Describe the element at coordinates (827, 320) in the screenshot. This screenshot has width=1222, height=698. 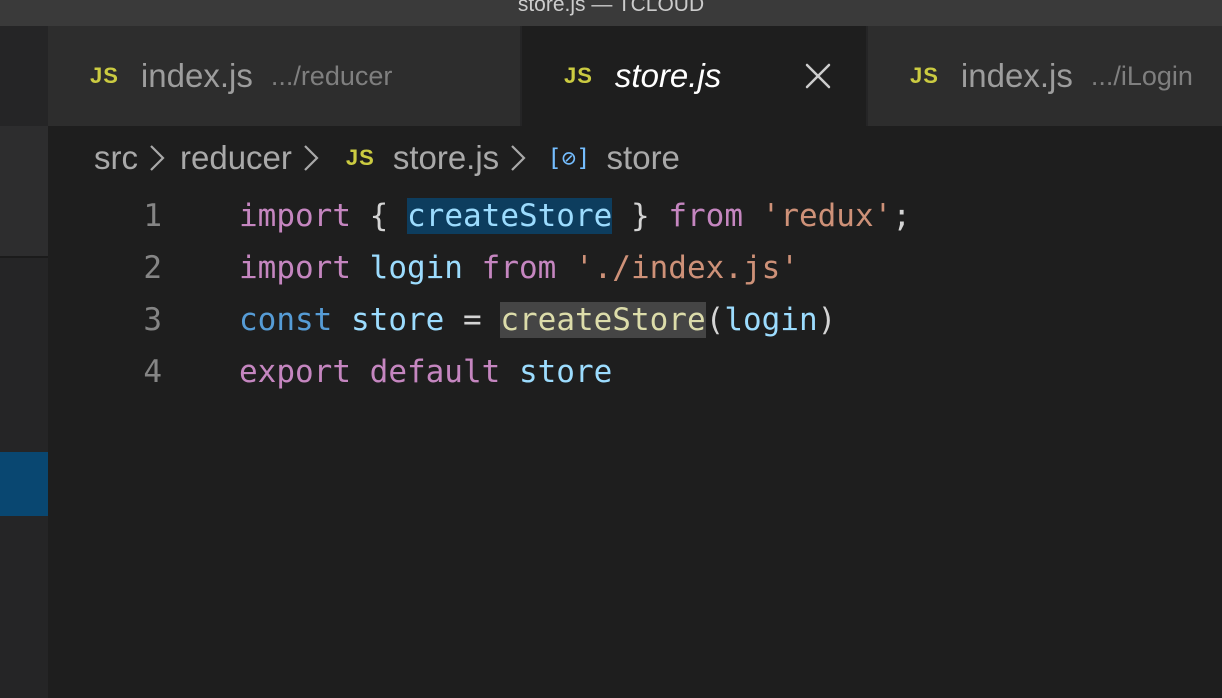
I see `code-token: )` at that location.